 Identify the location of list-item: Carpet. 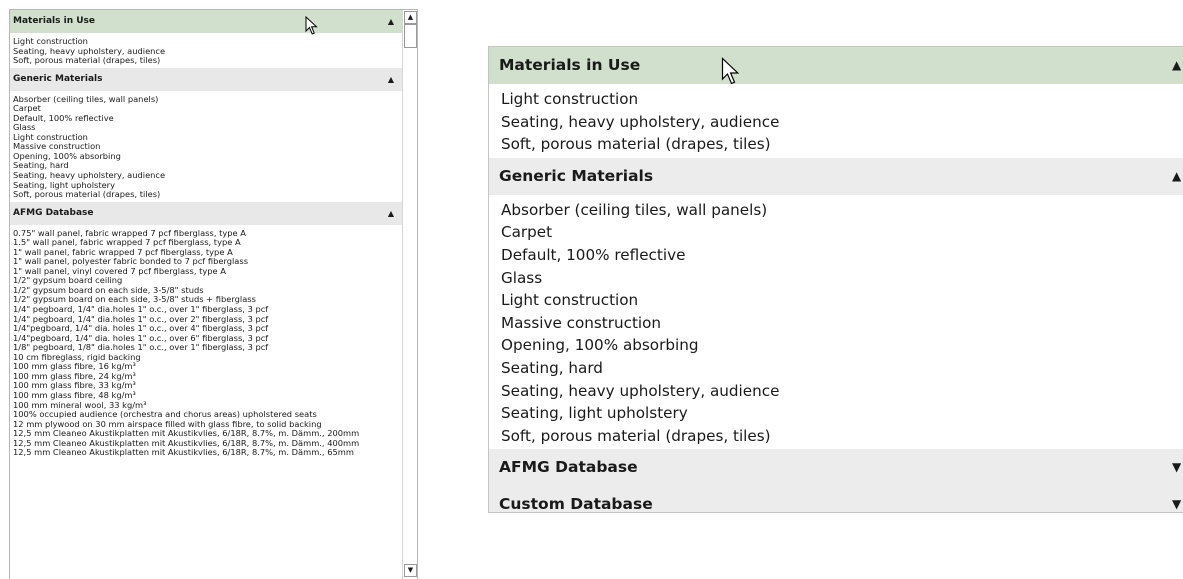
(842, 232).